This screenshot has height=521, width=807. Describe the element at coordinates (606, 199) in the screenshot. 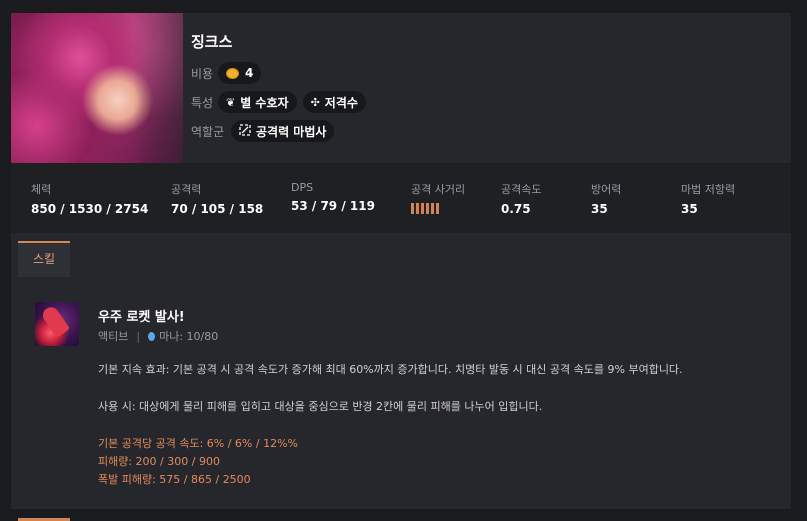

I see `stat-armor: 방어력 35` at that location.